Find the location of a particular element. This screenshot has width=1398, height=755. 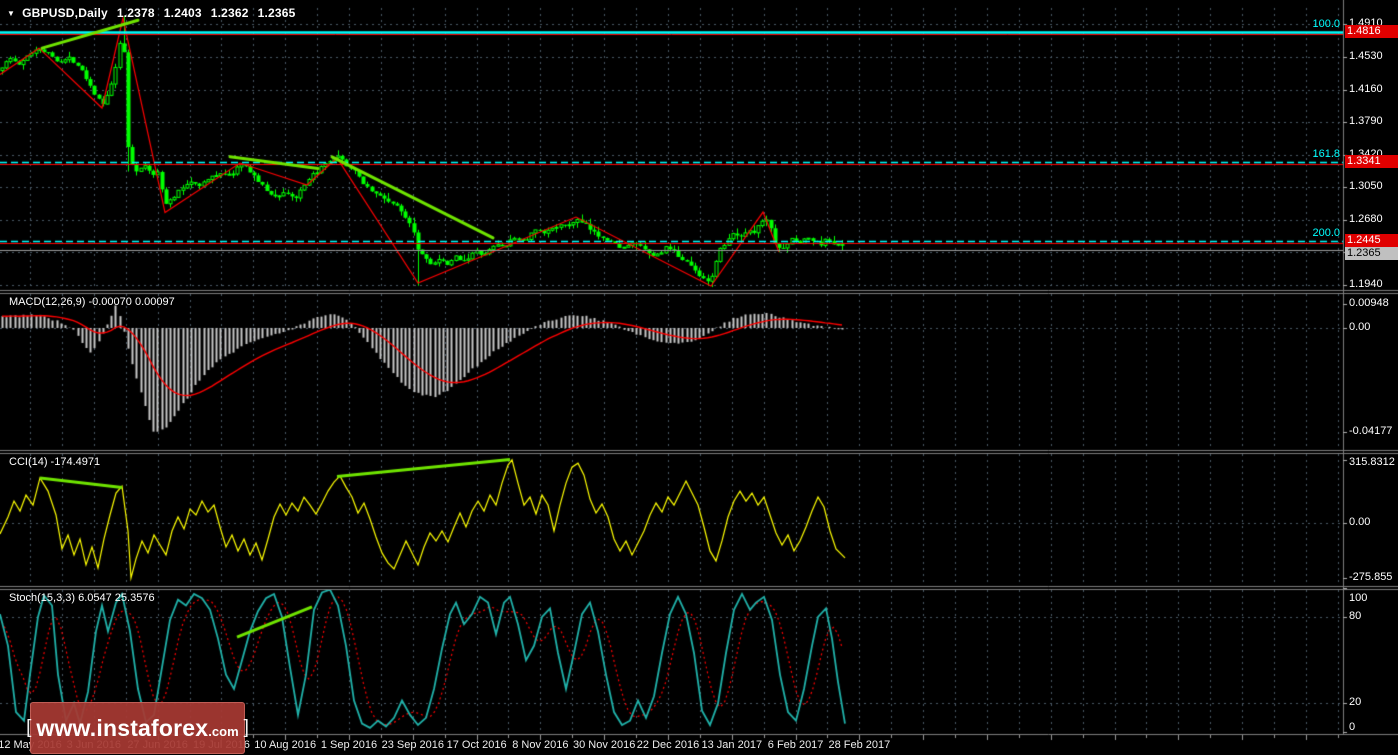

cci-tick-label: 315.8312 is located at coordinates (1372, 462).